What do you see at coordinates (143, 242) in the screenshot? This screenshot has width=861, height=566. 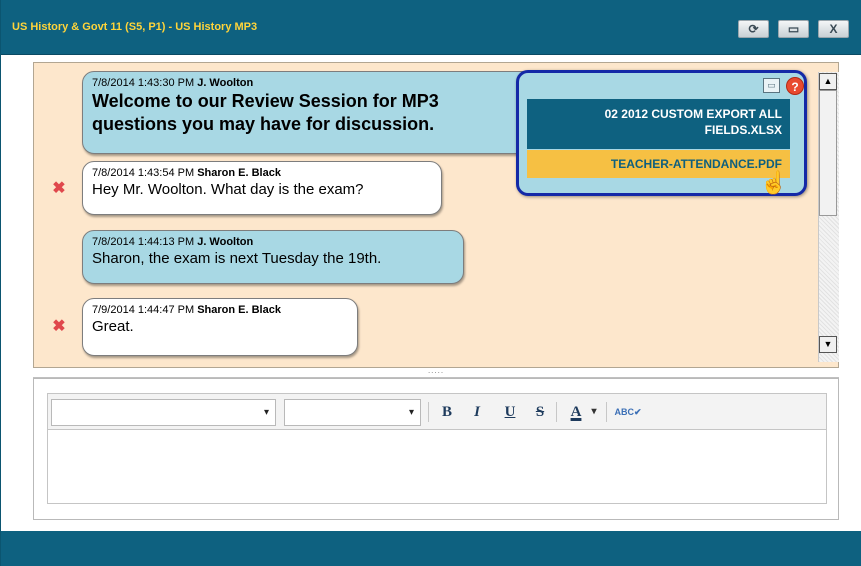 I see `message-timestamp: 7/8/2014 1:44:13 PM` at bounding box center [143, 242].